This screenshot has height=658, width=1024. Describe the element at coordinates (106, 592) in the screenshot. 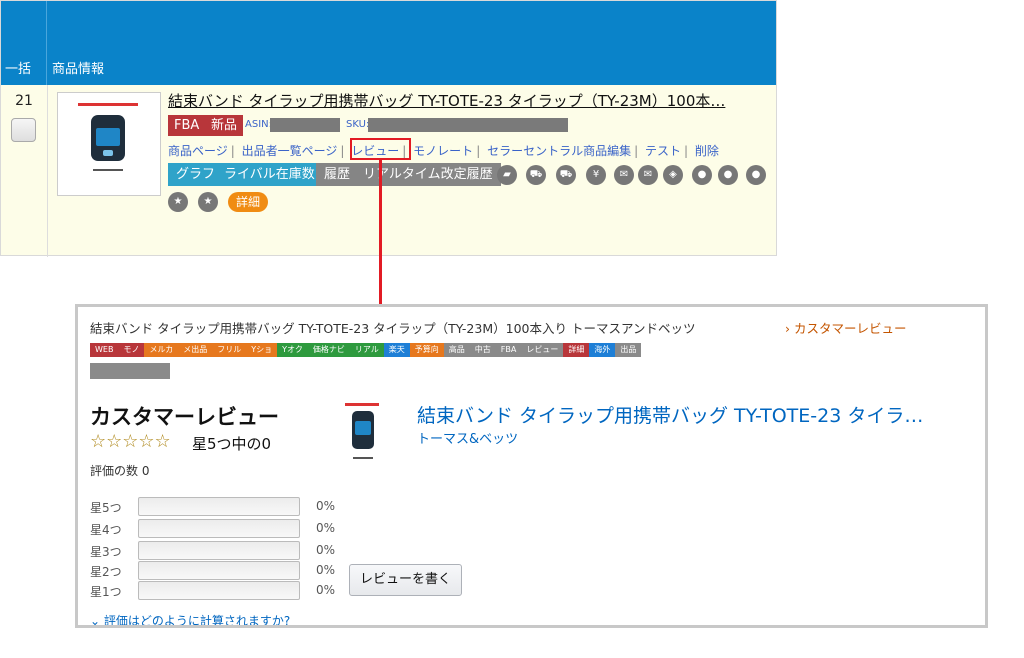

I see `rating-row-label: 星1つ` at that location.